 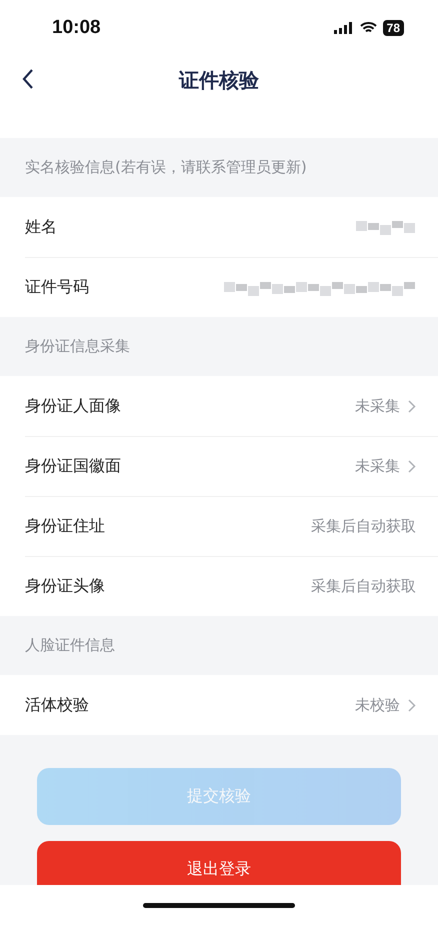 I want to click on back-icon, so click(x=28, y=79).